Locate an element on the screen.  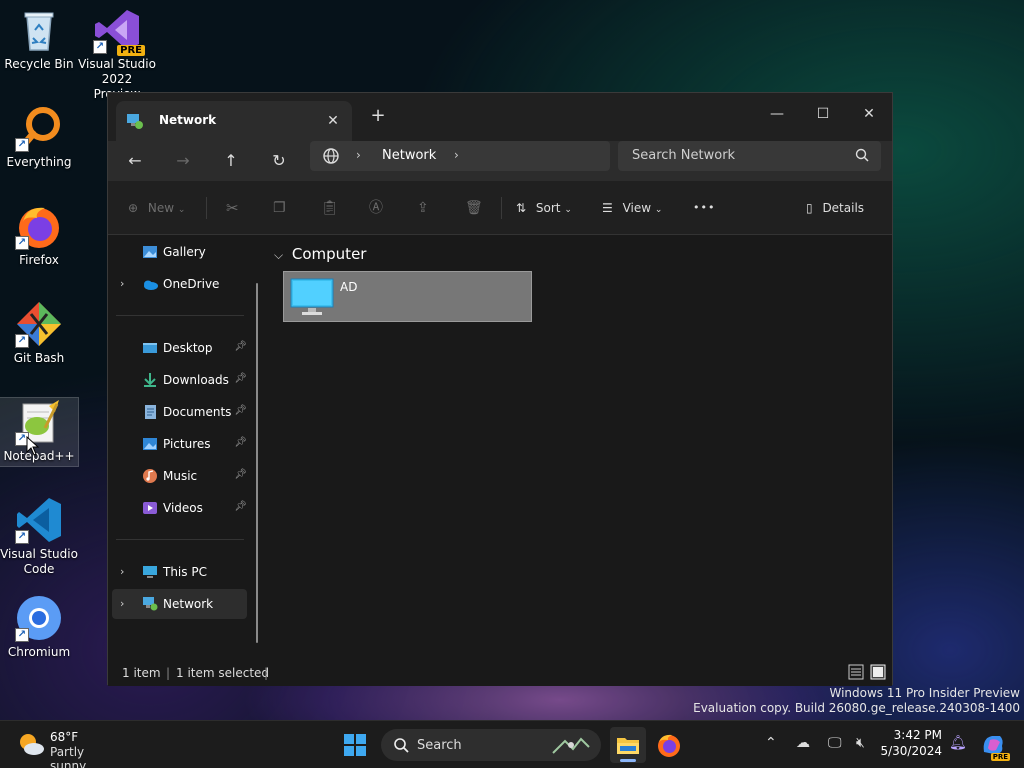
sidebar-item-label: Gallery is located at coordinates (184, 252).